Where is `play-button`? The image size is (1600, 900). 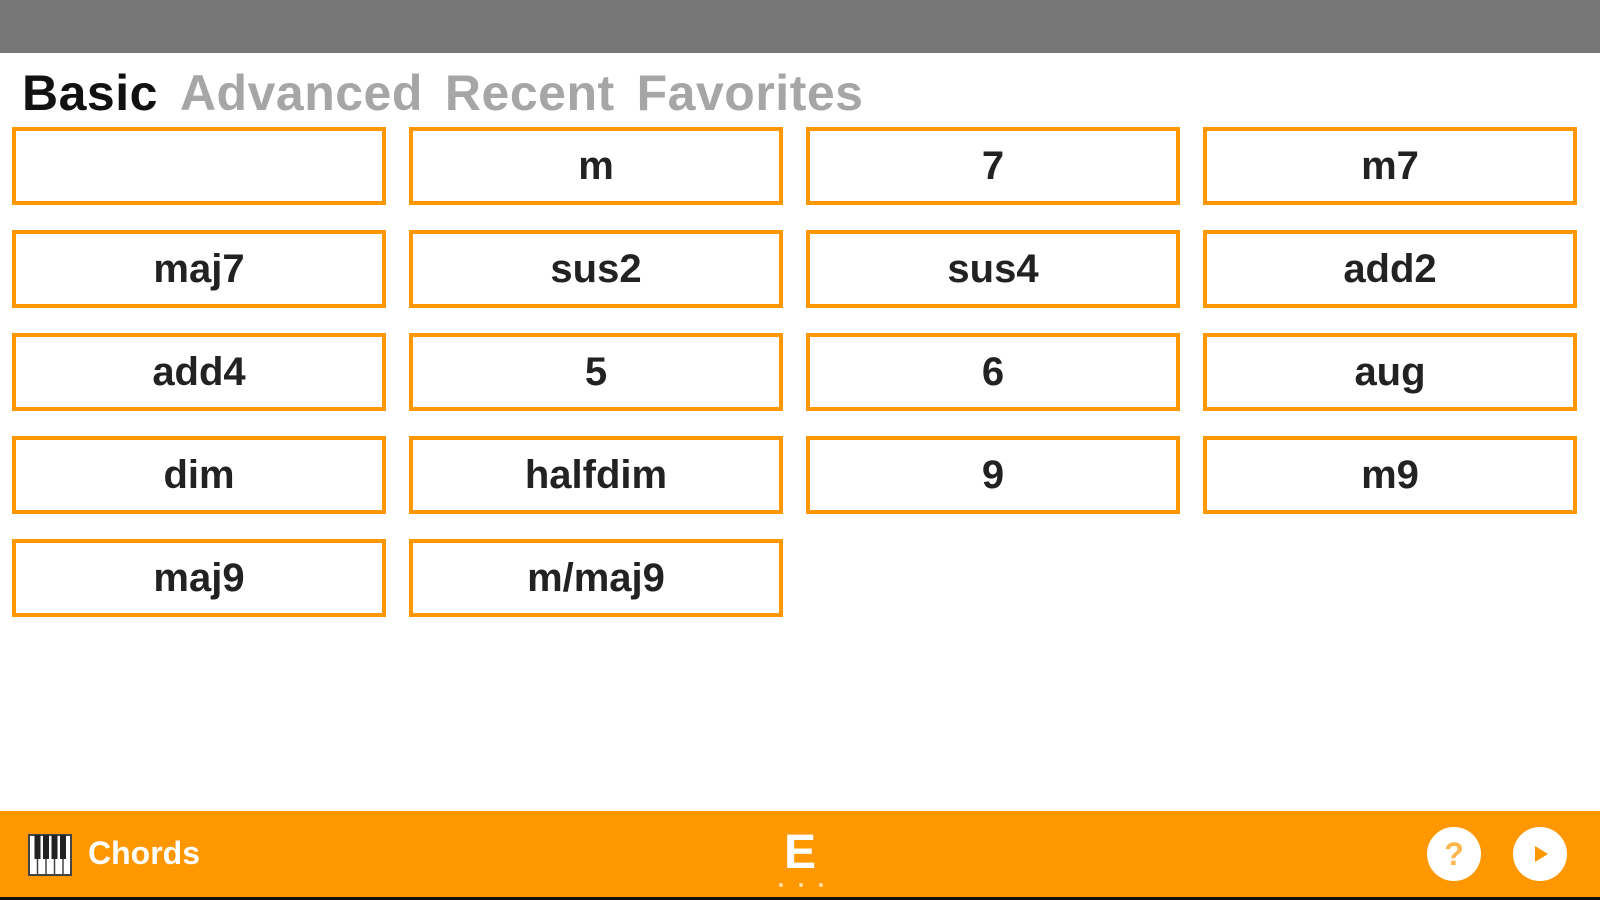
play-button is located at coordinates (1540, 854).